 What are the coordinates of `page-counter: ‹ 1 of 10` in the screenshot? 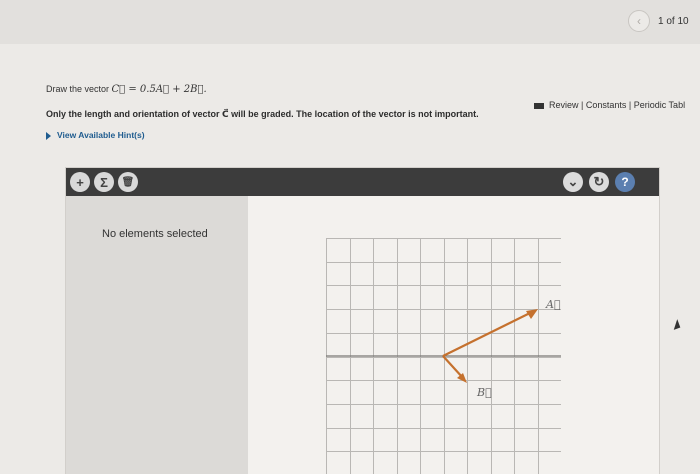 It's located at (661, 21).